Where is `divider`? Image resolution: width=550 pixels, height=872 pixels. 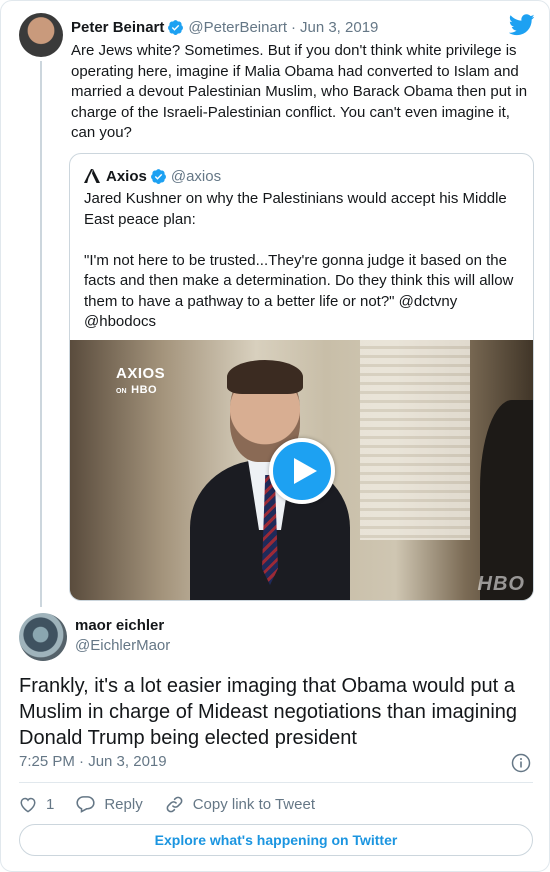
divider is located at coordinates (276, 782).